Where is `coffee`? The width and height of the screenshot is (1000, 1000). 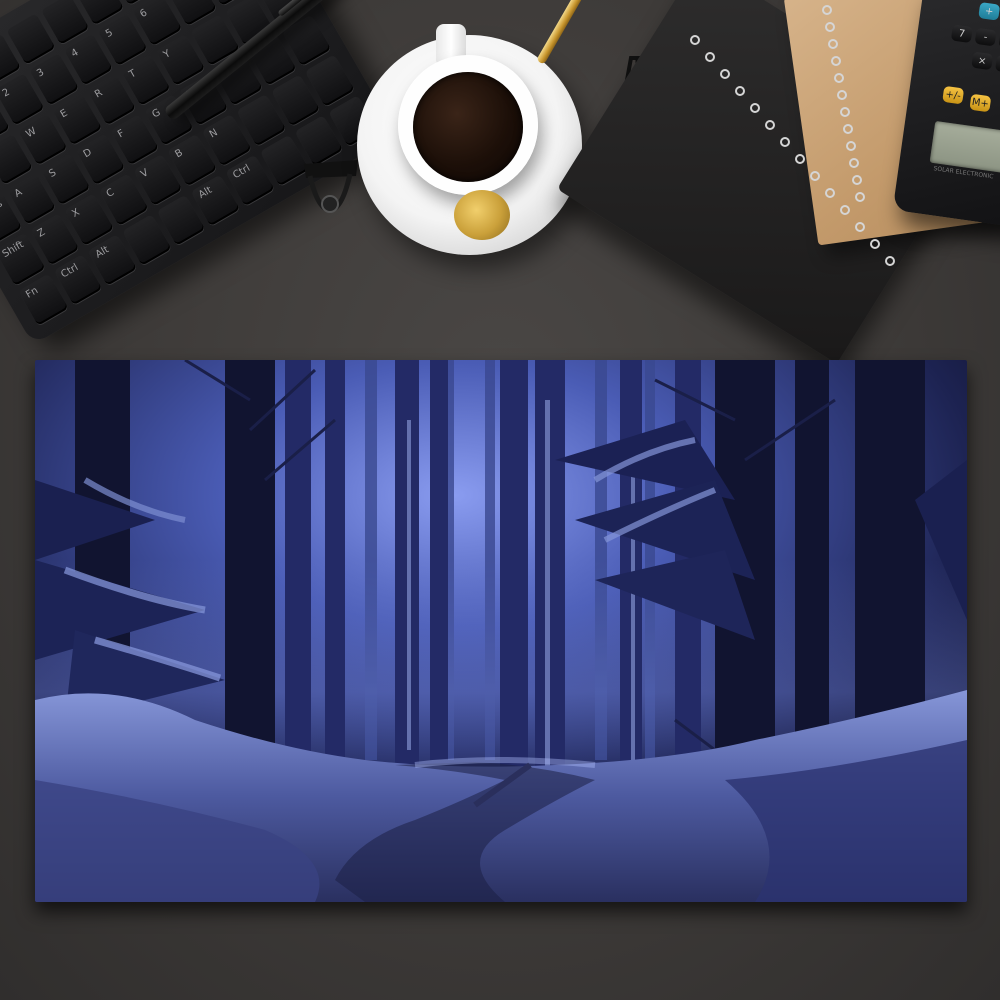
coffee is located at coordinates (468, 127).